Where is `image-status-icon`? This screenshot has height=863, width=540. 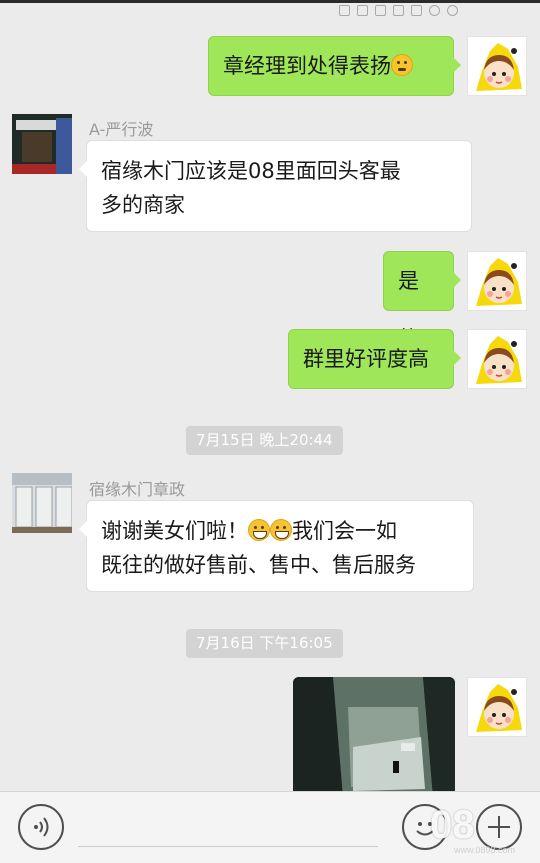
image-status-icon is located at coordinates (362, 10).